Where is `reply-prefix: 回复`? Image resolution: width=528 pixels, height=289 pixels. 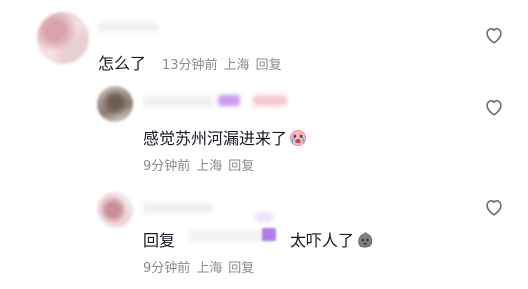
reply-prefix: 回复 is located at coordinates (159, 240).